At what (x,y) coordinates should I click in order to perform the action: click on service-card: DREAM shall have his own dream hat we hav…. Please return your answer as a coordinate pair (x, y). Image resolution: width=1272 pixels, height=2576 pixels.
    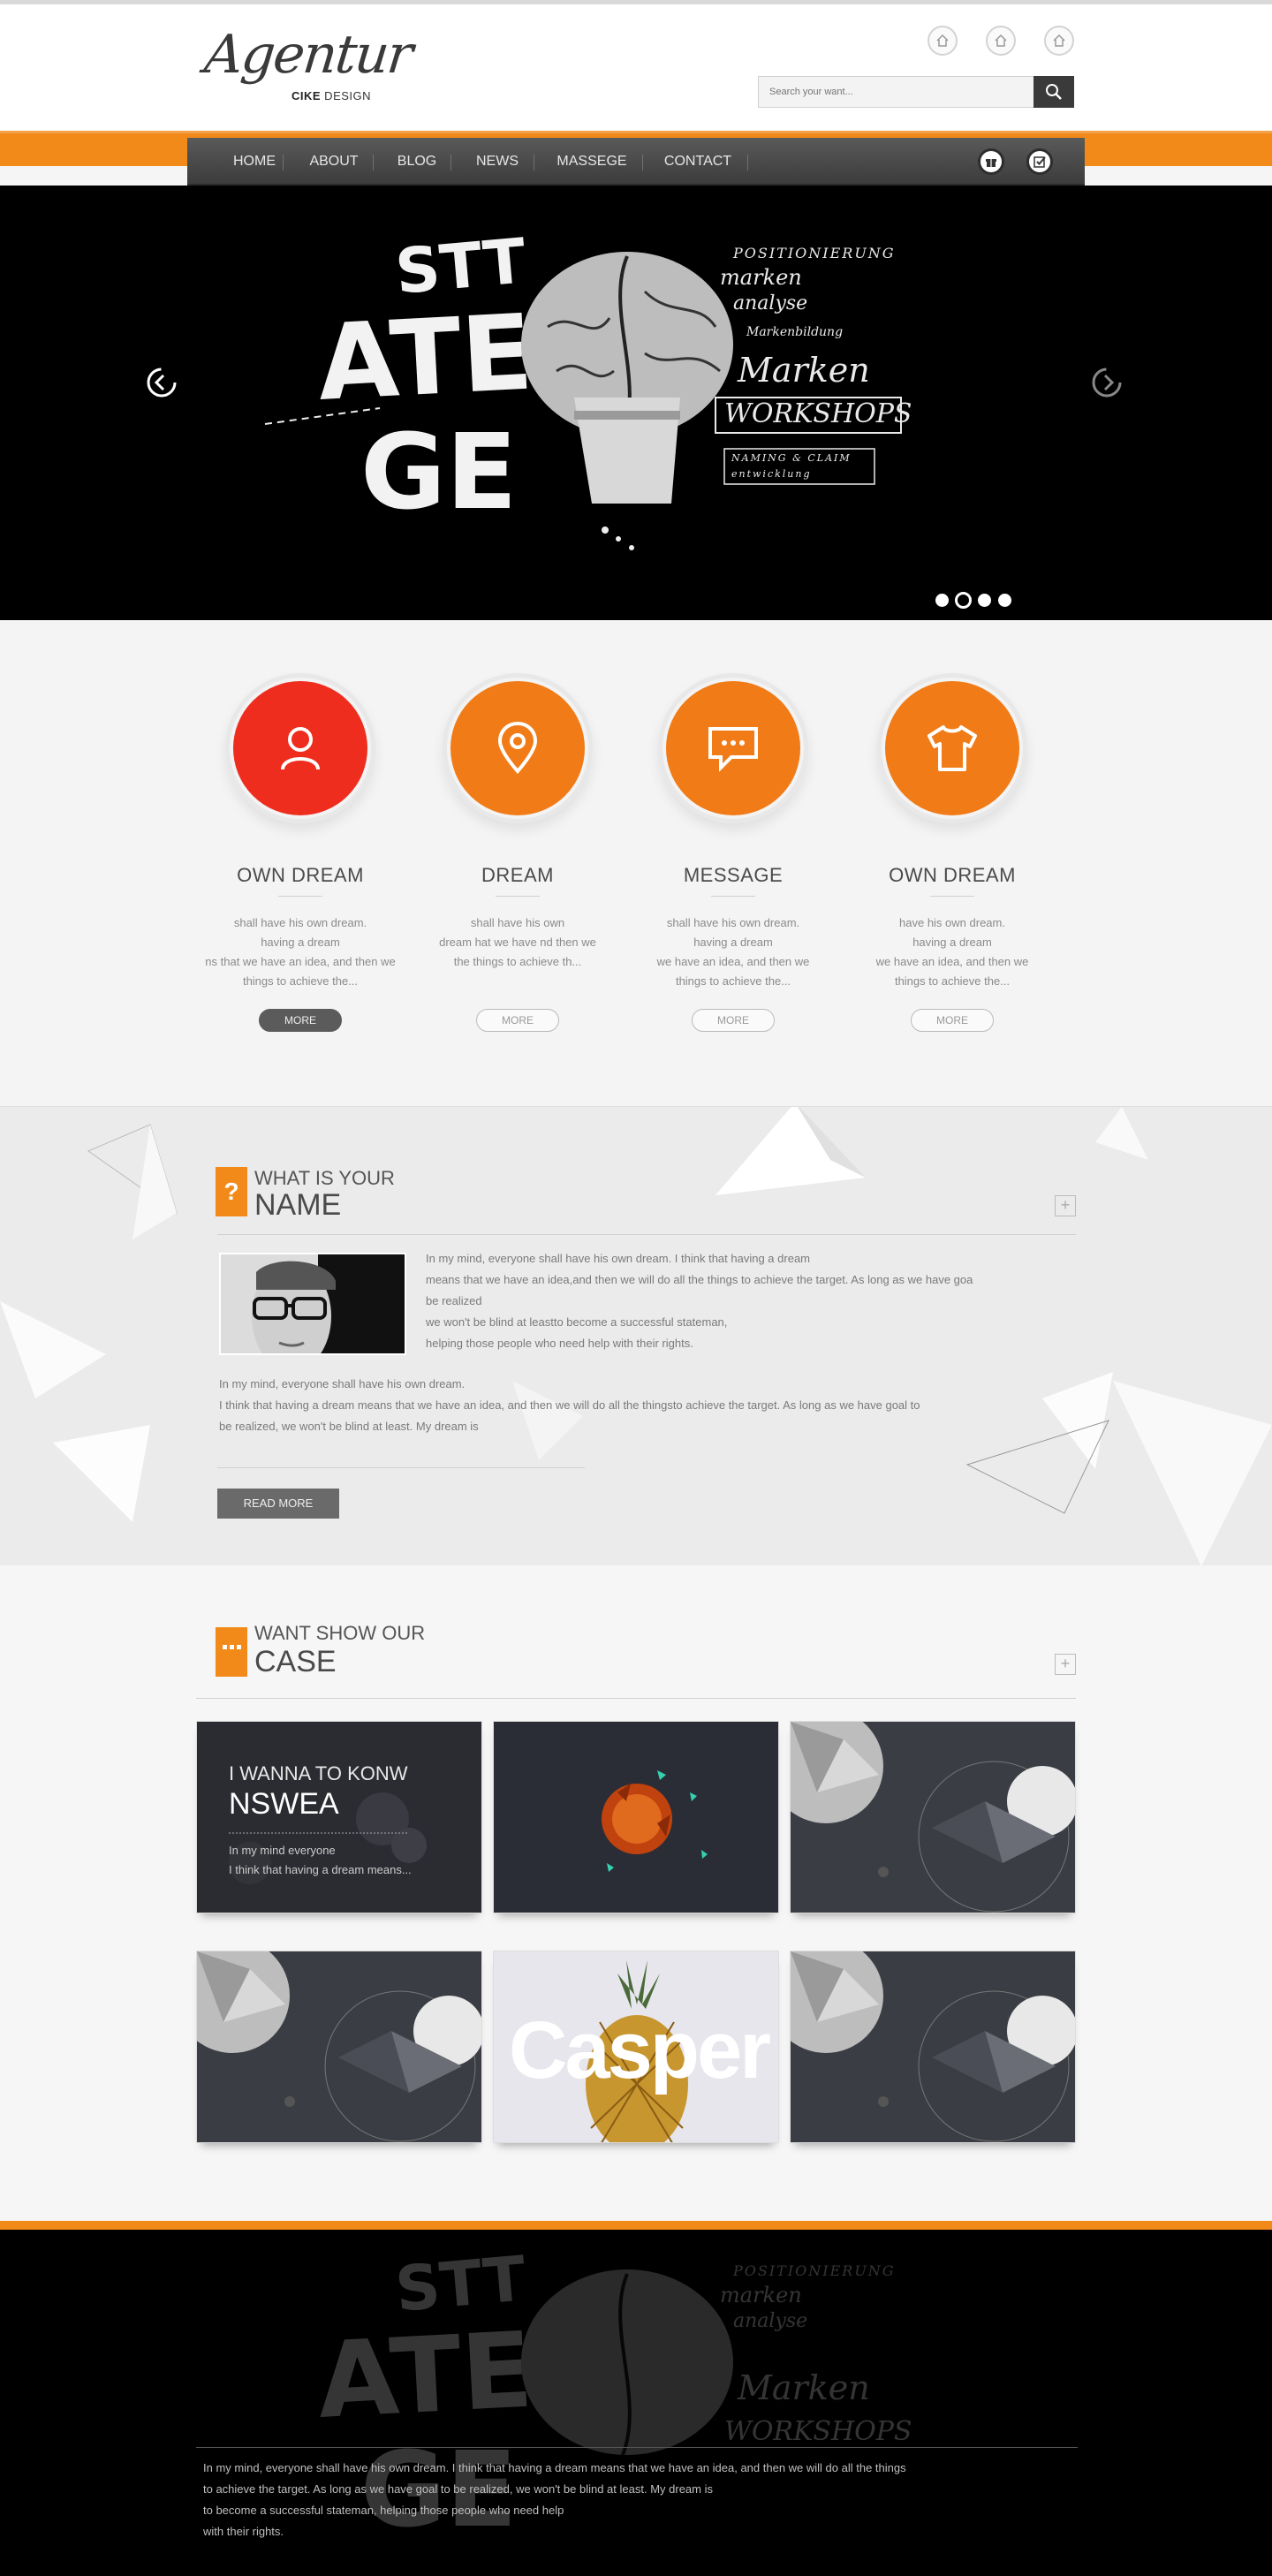
    Looking at the image, I should click on (517, 859).